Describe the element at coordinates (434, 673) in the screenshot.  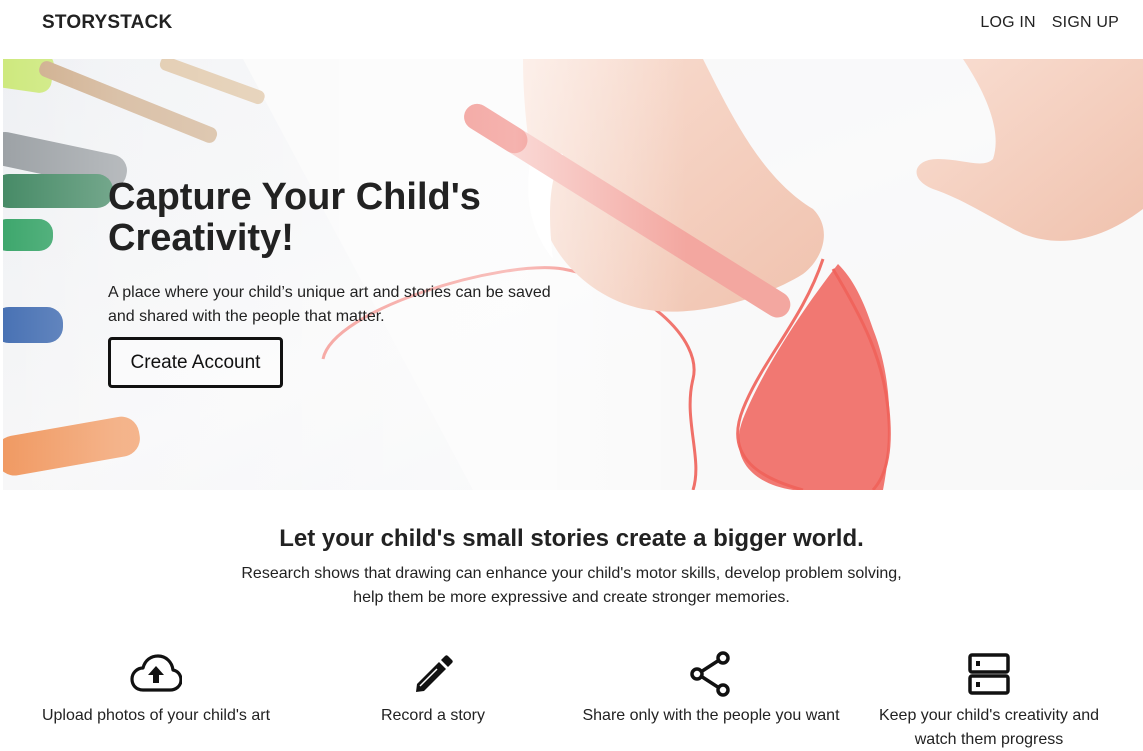
I see `pencil-icon` at that location.